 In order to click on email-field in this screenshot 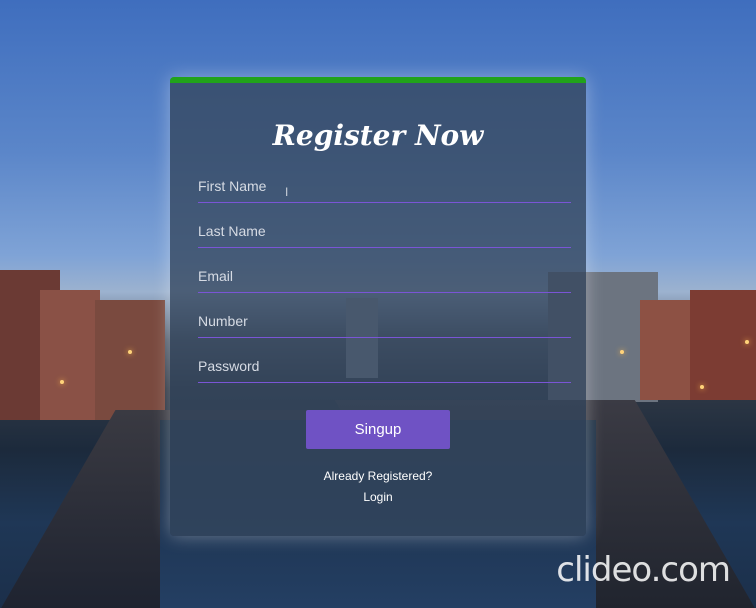, I will do `click(384, 276)`.